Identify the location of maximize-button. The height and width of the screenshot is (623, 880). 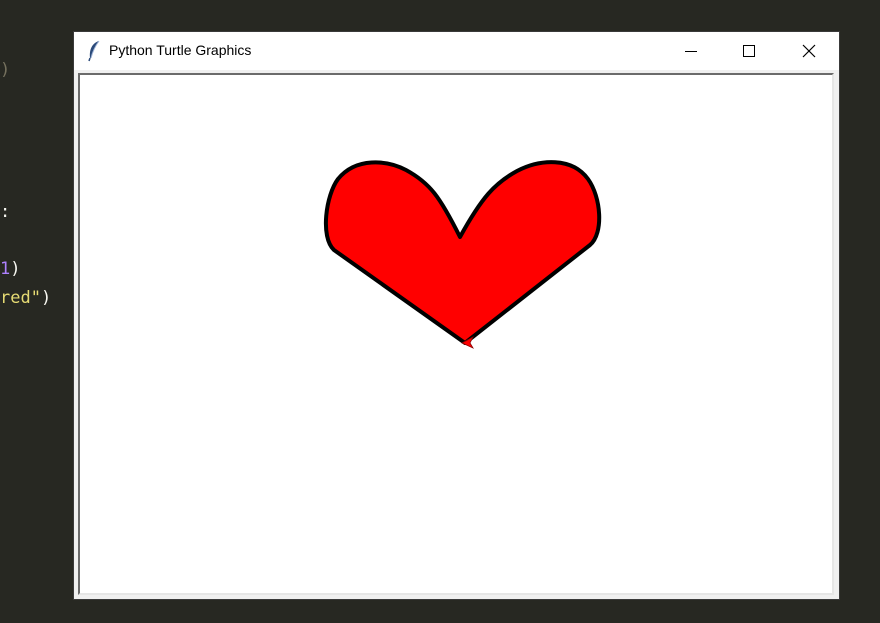
(749, 51).